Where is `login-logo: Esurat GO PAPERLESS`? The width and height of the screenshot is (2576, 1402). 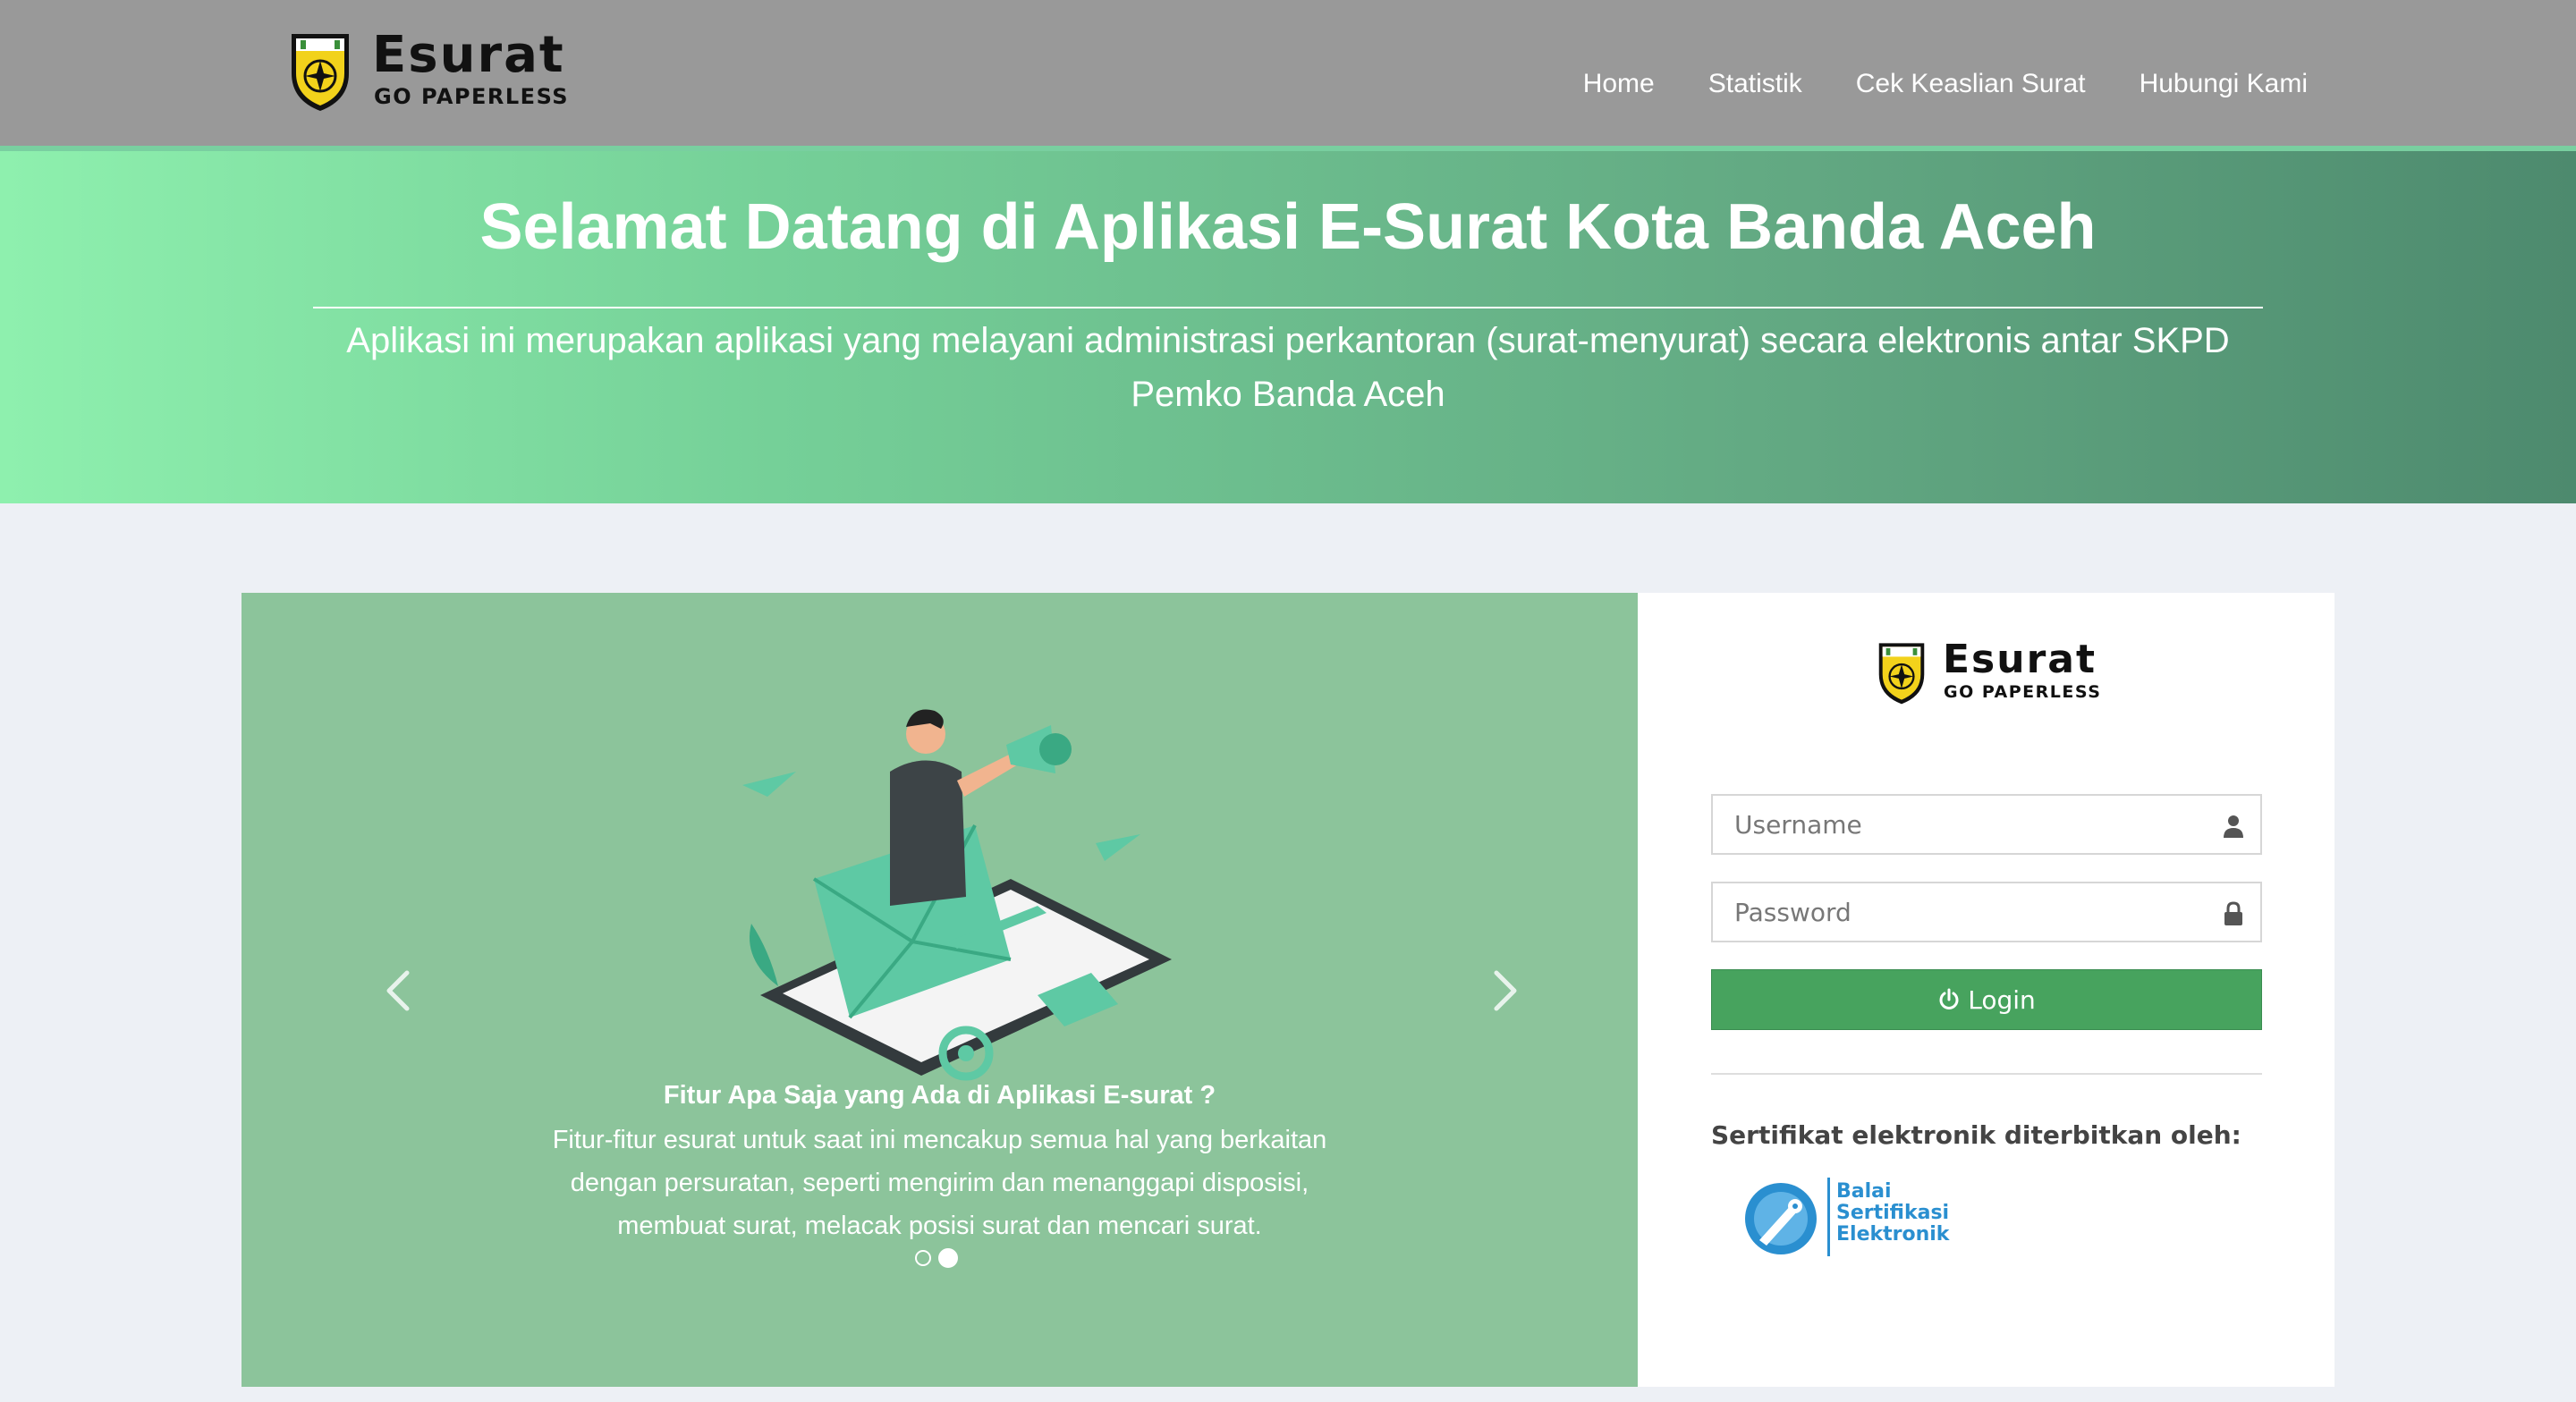
login-logo: Esurat GO PAPERLESS is located at coordinates (2009, 673).